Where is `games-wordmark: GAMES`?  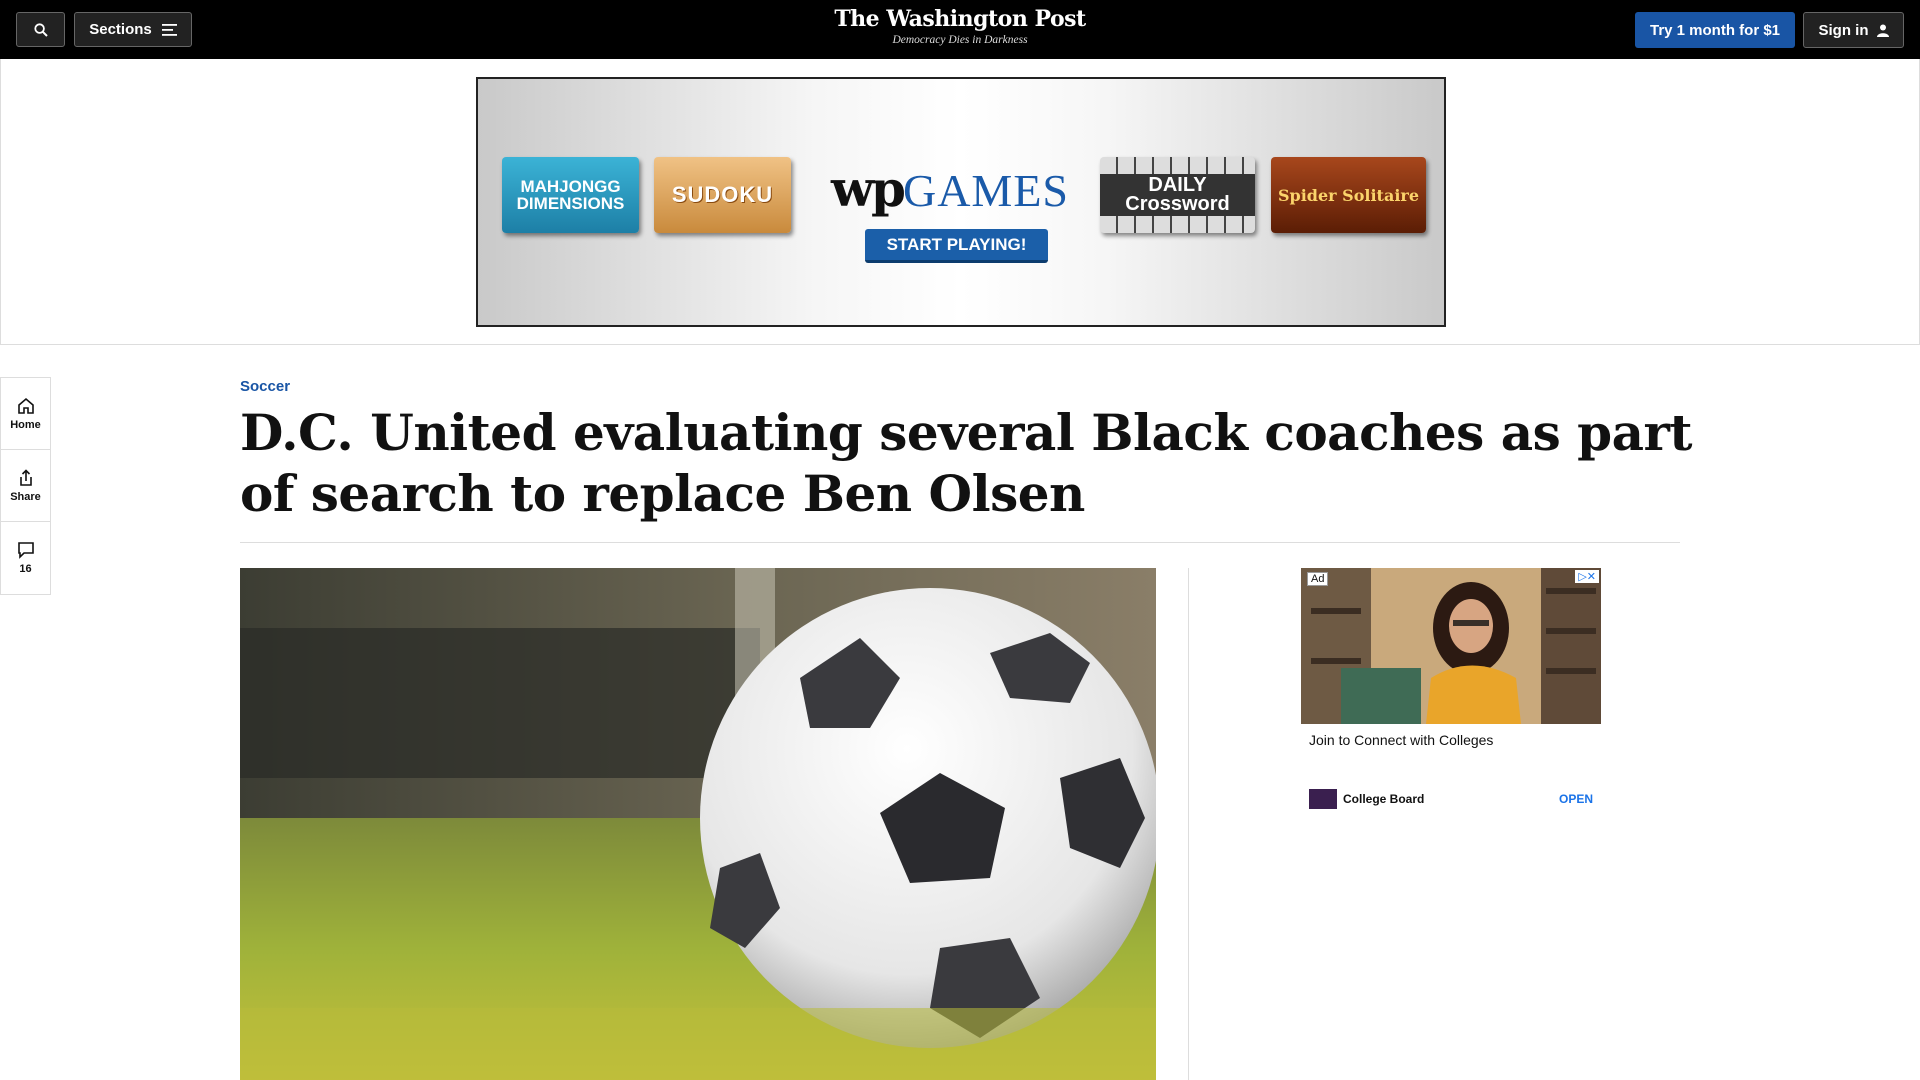 games-wordmark: GAMES is located at coordinates (986, 190).